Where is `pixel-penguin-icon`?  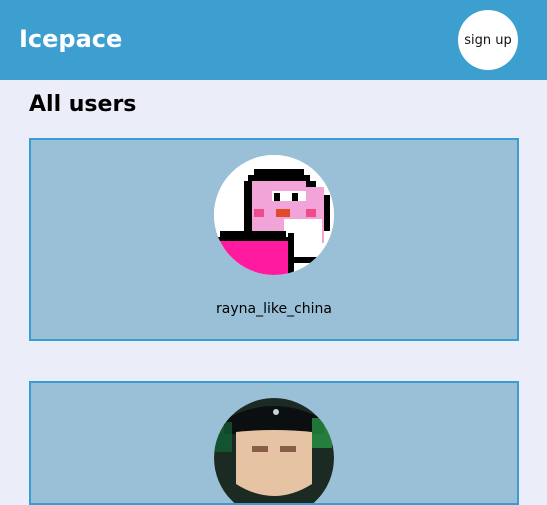
pixel-penguin-icon is located at coordinates (274, 215).